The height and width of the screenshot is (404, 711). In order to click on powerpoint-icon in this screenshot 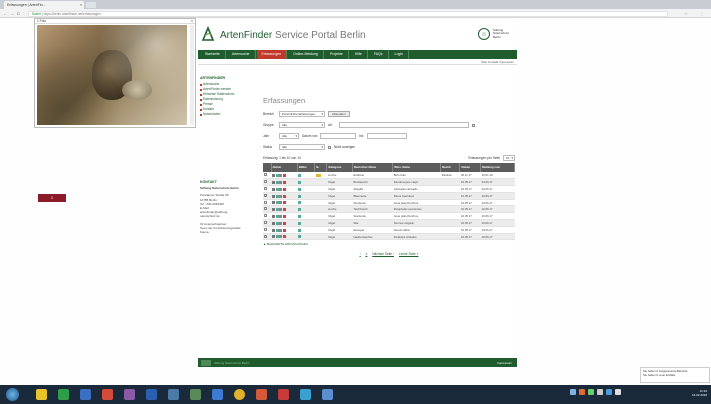, I will do `click(107, 394)`.